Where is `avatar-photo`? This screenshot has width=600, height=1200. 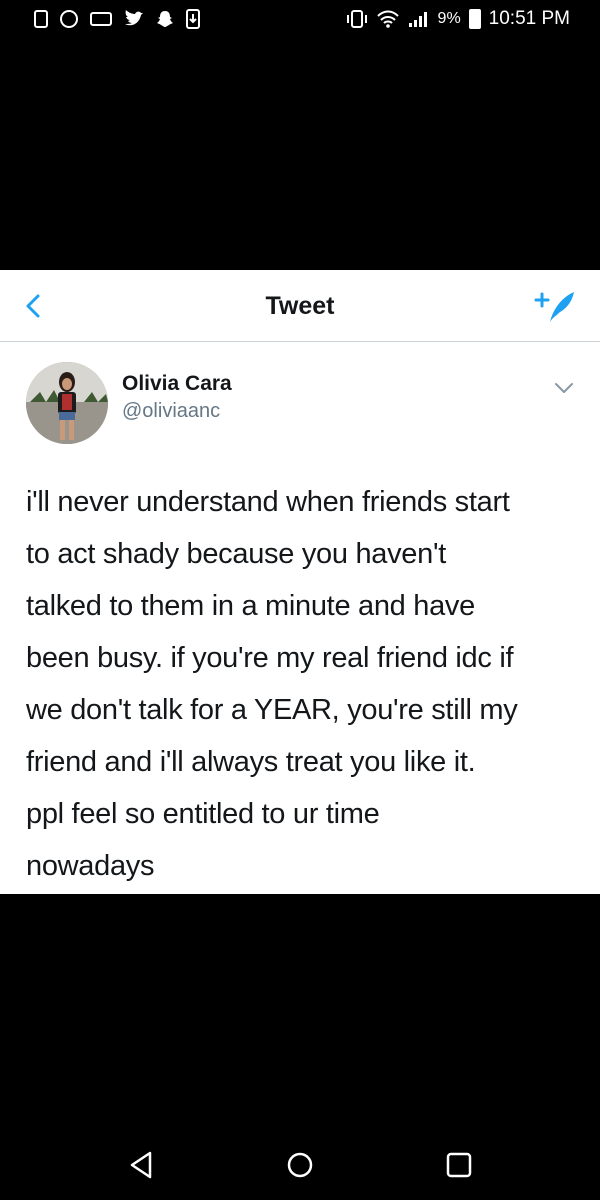
avatar-photo is located at coordinates (67, 403).